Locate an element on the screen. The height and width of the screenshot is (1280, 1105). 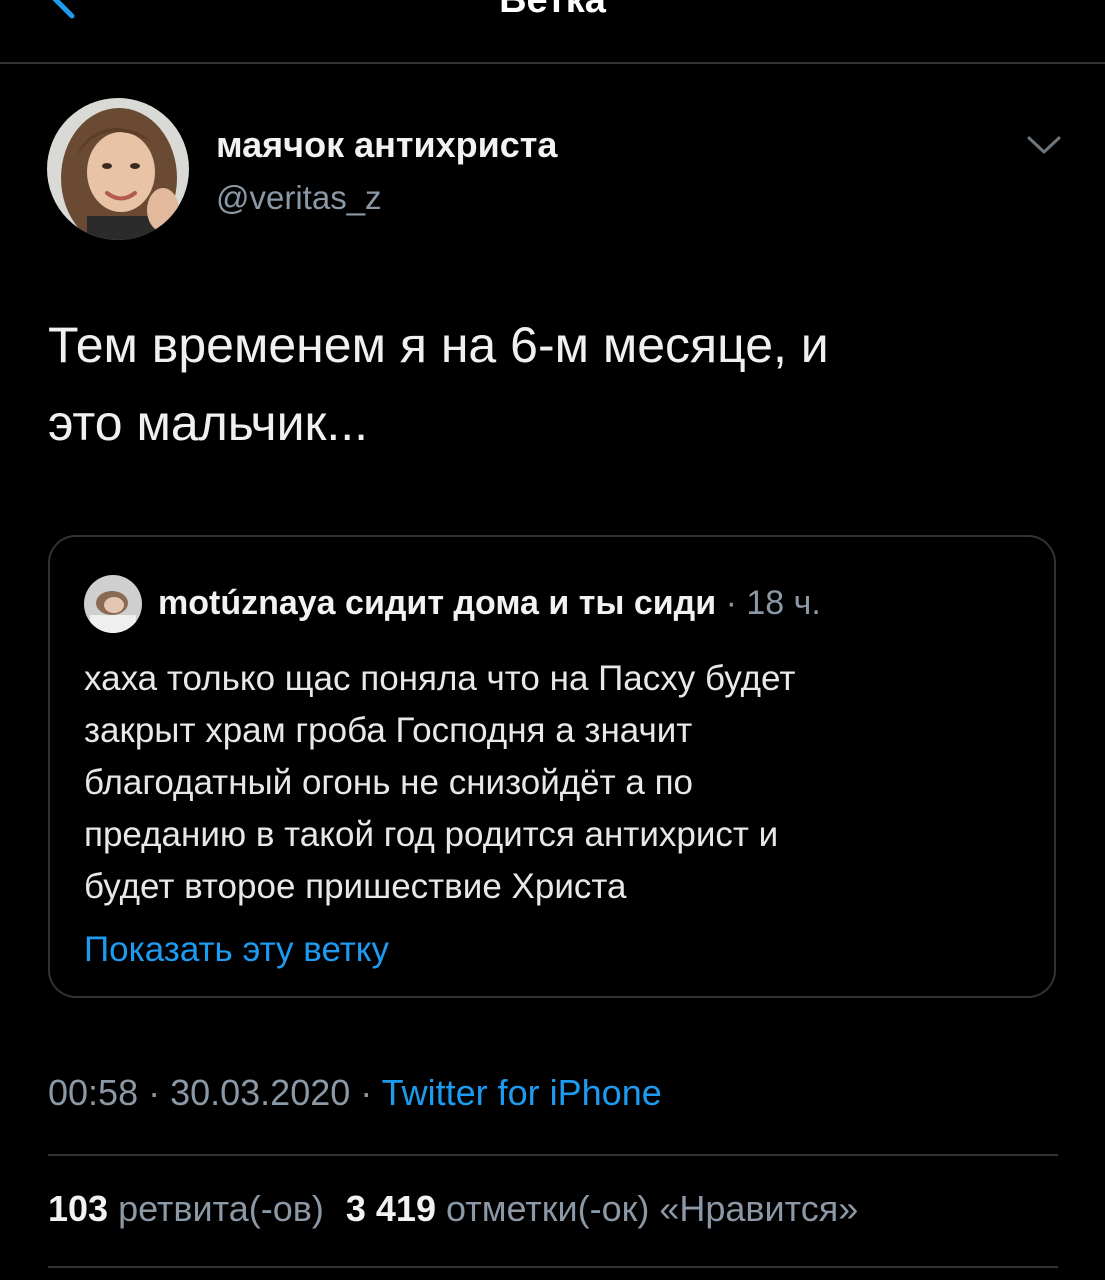
tweet-time: 00:58 is located at coordinates (93, 1092).